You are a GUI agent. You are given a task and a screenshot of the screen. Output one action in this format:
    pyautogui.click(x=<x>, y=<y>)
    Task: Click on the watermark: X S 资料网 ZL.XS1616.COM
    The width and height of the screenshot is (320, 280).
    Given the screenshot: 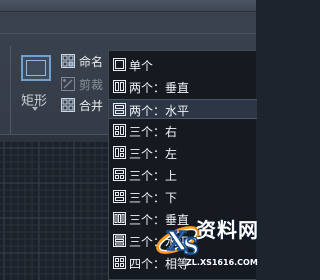 What is the action you would take?
    pyautogui.click(x=204, y=246)
    